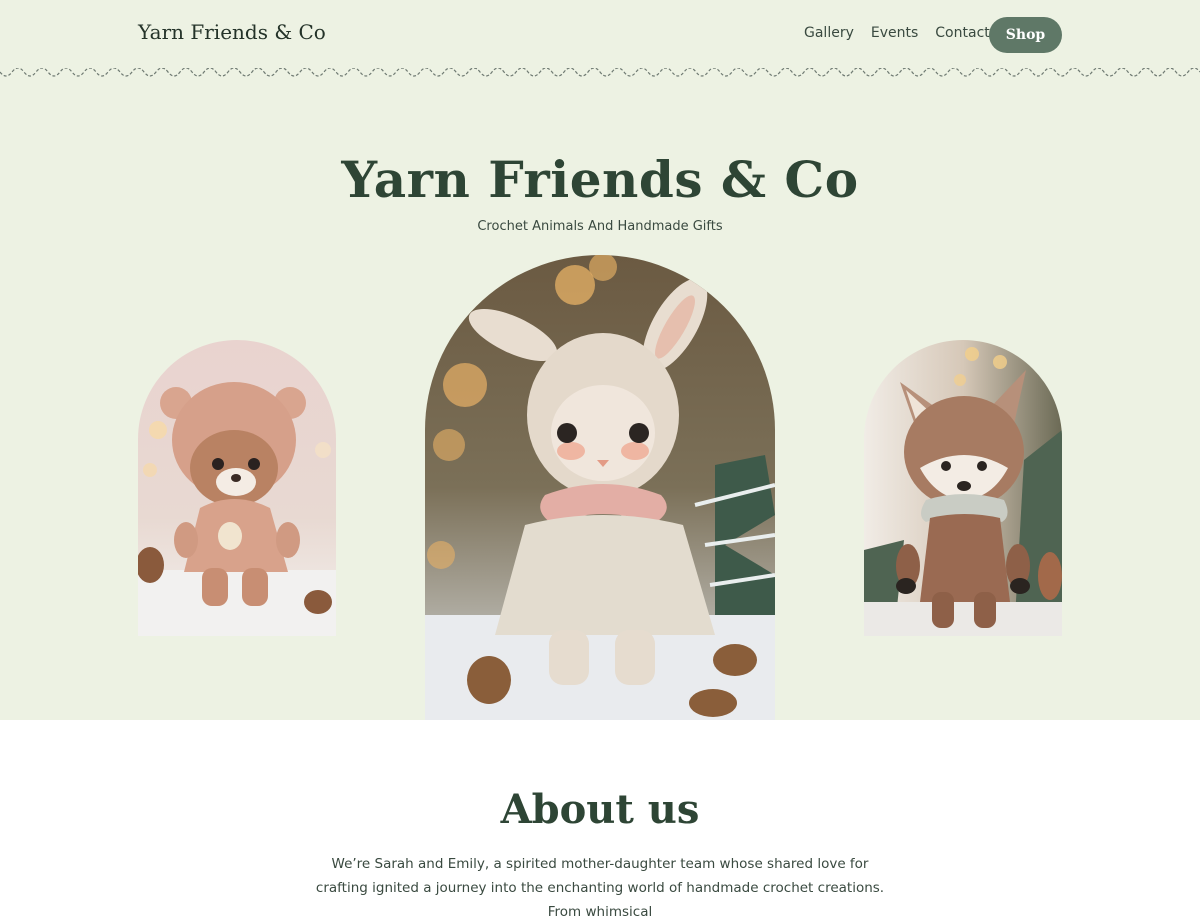 This screenshot has width=1200, height=924. I want to click on hero-subtitle: Crochet Animals And Handmade Gifts, so click(600, 226).